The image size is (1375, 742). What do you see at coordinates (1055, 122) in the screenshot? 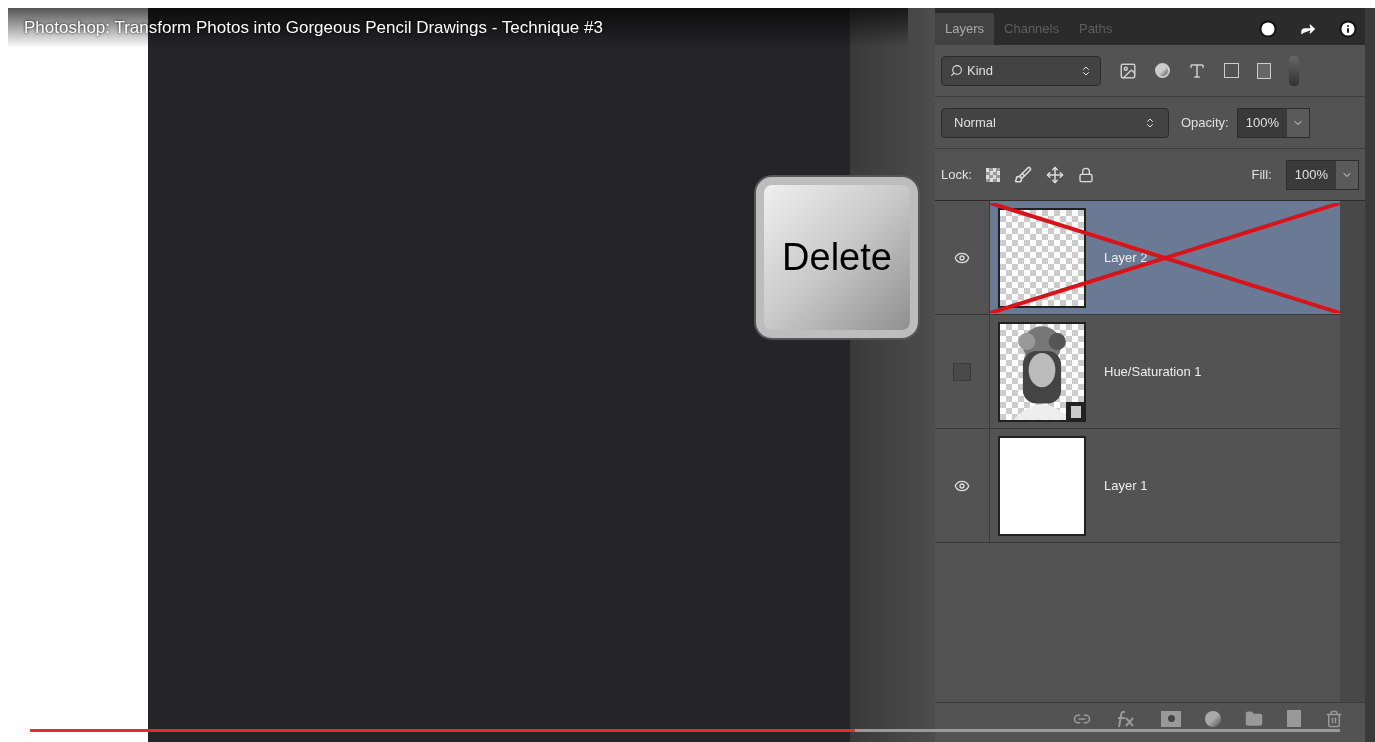
I see `blend-mode-select: Normal` at bounding box center [1055, 122].